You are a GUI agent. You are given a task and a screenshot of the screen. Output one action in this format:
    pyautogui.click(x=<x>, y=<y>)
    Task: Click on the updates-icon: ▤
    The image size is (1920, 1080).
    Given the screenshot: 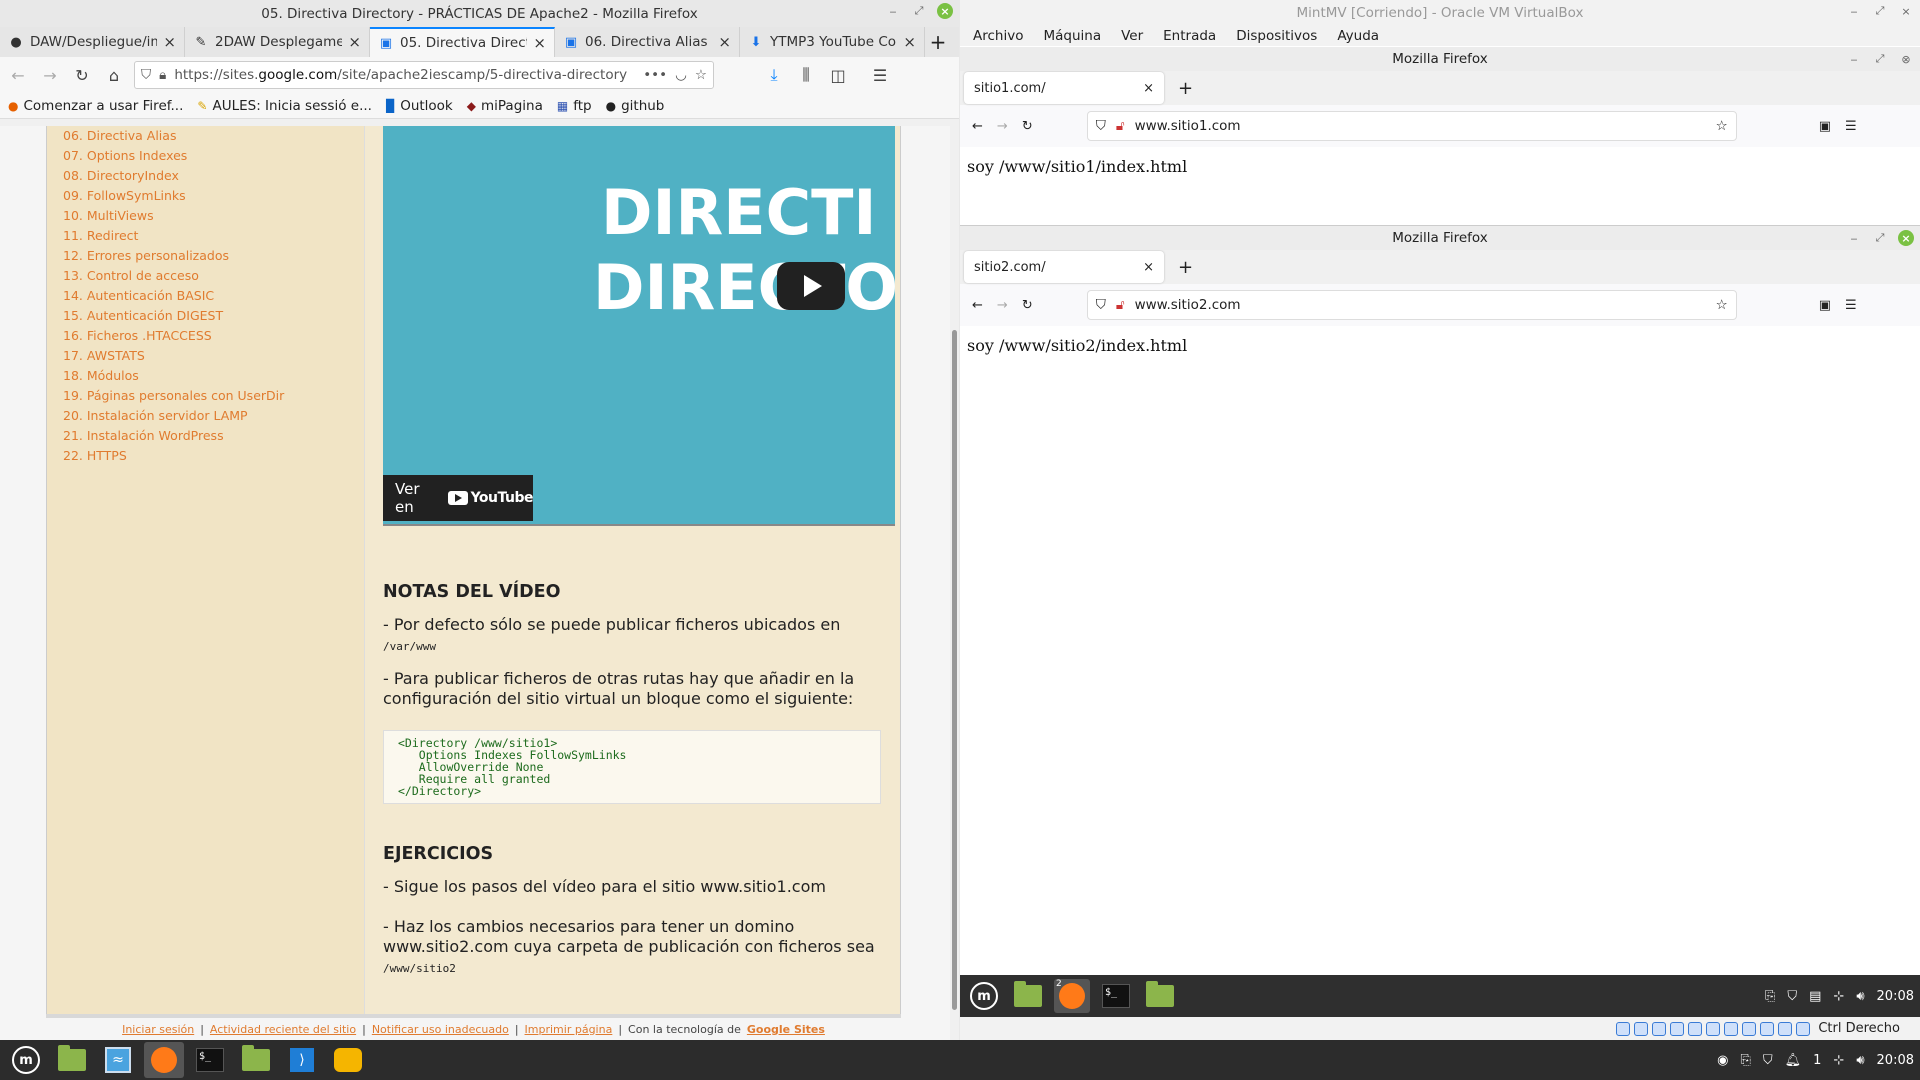 What is the action you would take?
    pyautogui.click(x=1815, y=996)
    